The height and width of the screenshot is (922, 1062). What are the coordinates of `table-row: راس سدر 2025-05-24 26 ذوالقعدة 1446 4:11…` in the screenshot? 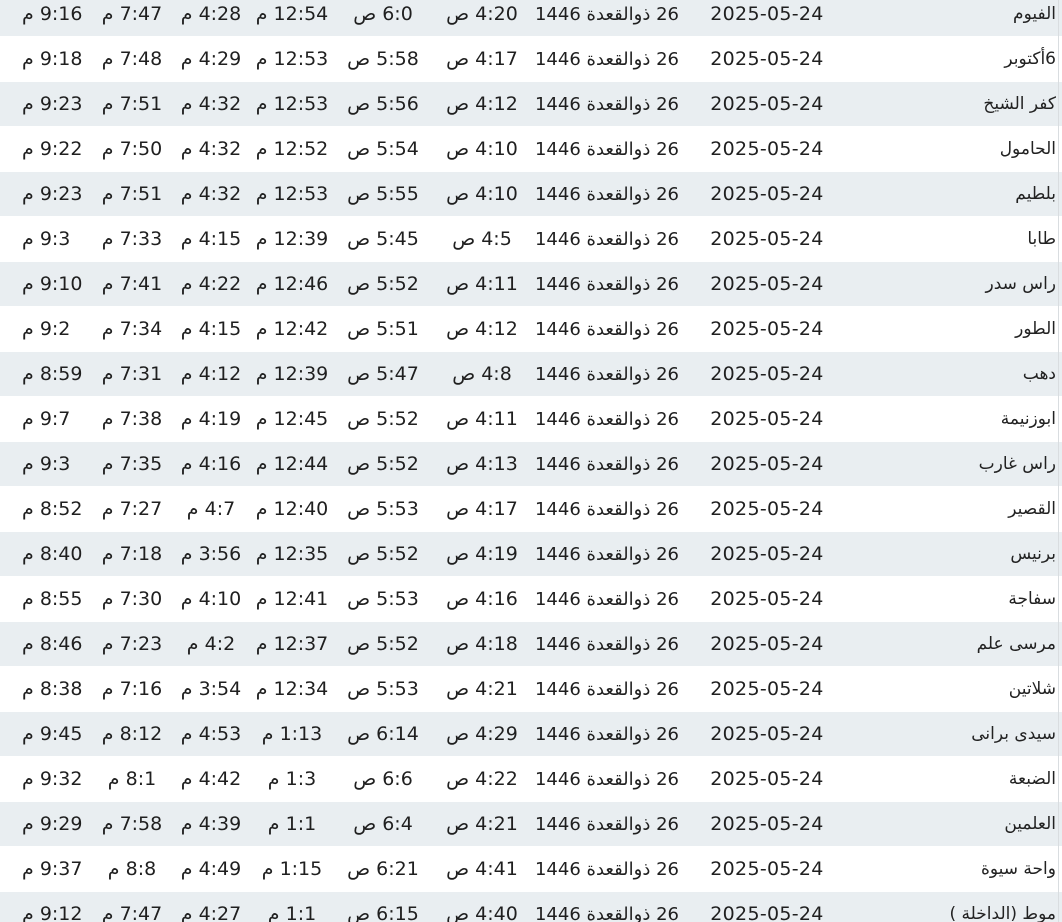 It's located at (531, 284).